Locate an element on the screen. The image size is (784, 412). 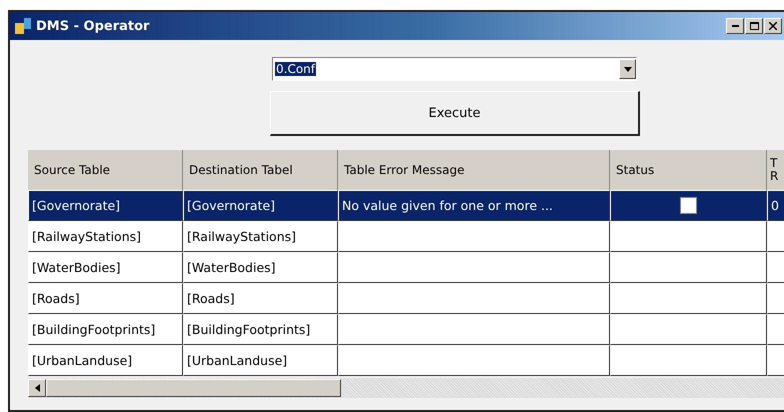
caret-icon is located at coordinates (628, 69).